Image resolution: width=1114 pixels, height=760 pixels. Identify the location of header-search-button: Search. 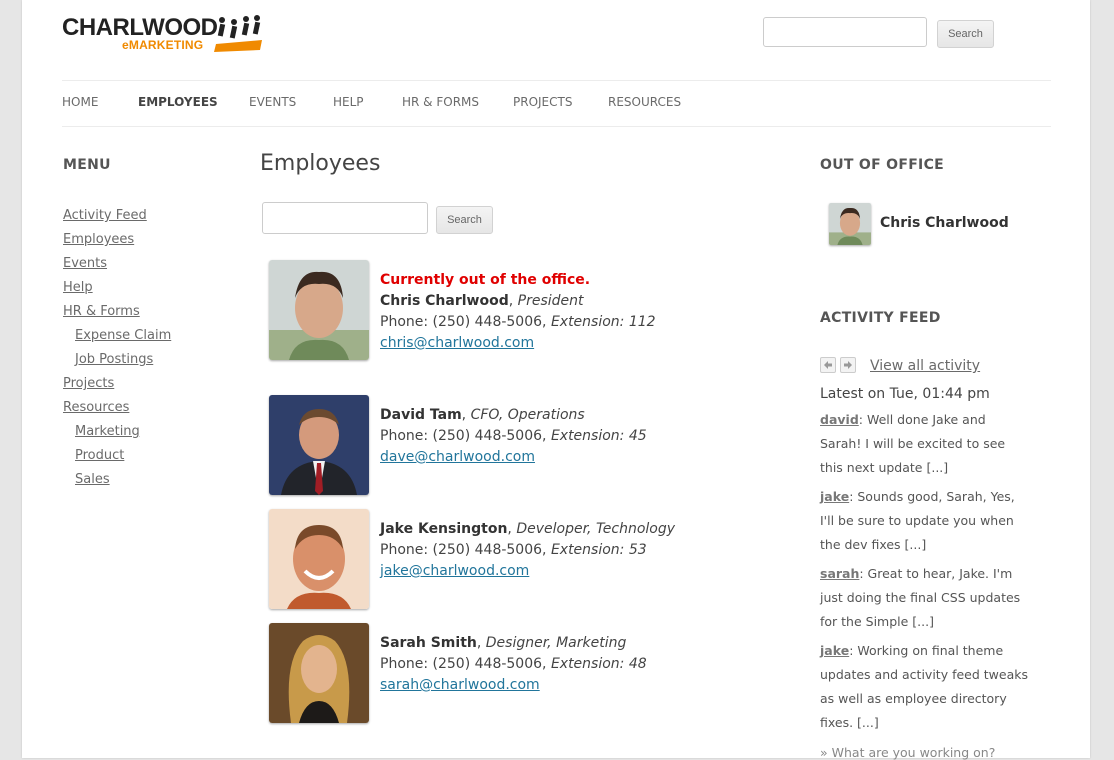
(965, 34).